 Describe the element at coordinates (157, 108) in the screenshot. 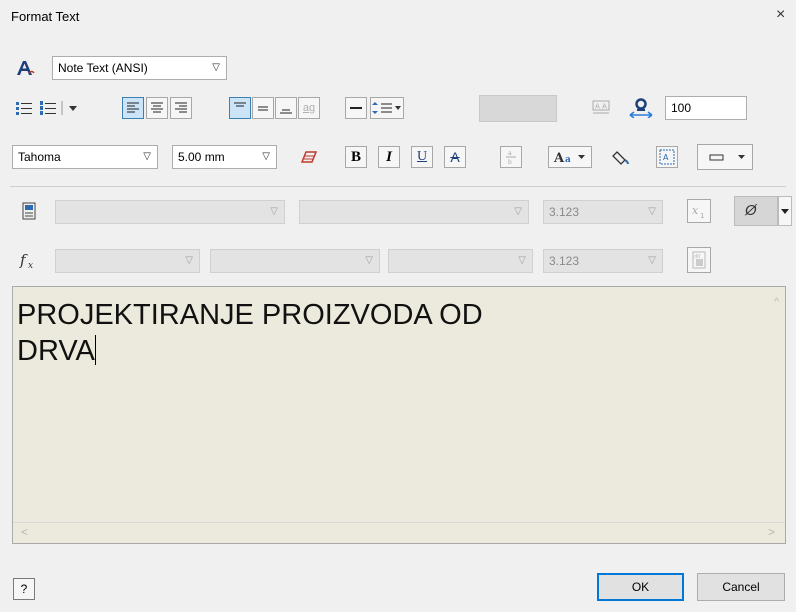

I see `align-center-button` at that location.